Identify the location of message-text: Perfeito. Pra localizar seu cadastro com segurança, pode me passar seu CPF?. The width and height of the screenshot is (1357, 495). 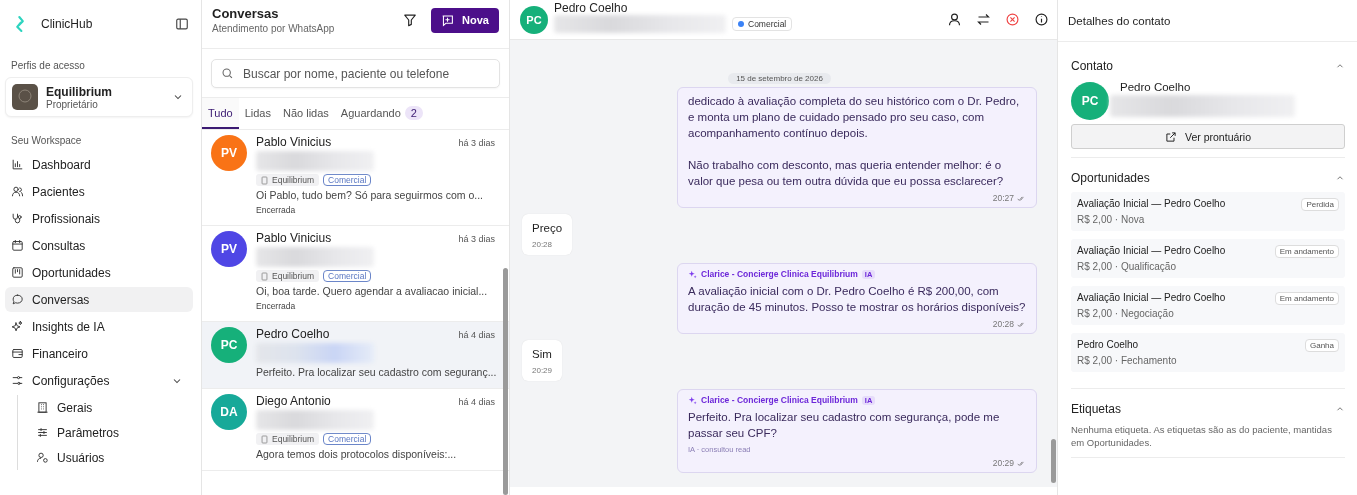
(844, 425).